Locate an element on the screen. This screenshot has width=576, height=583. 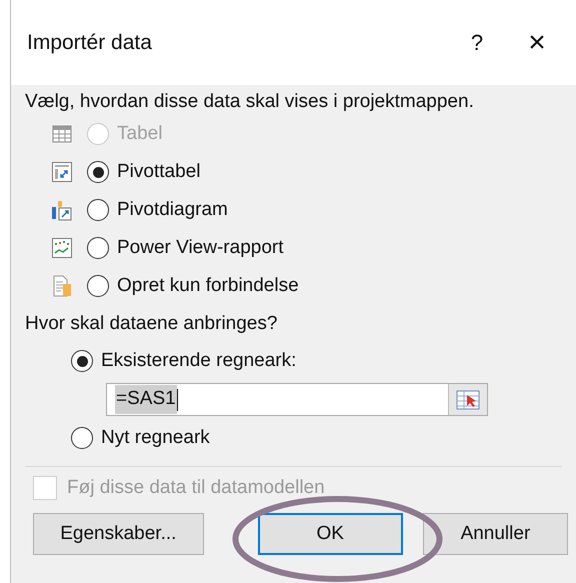
option-label: Pivottabel is located at coordinates (158, 172).